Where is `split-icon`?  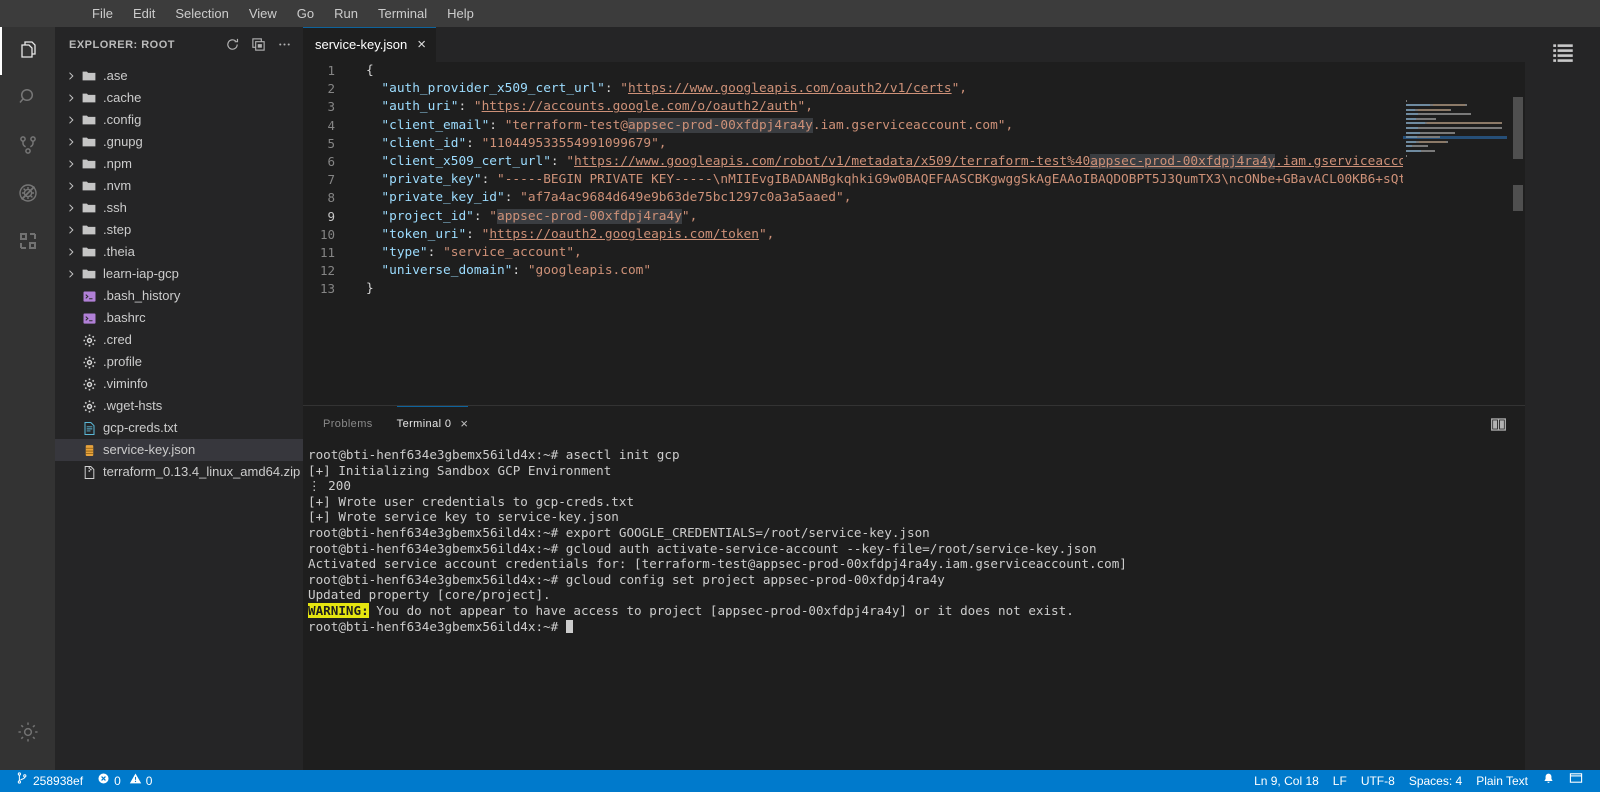 split-icon is located at coordinates (1498, 424).